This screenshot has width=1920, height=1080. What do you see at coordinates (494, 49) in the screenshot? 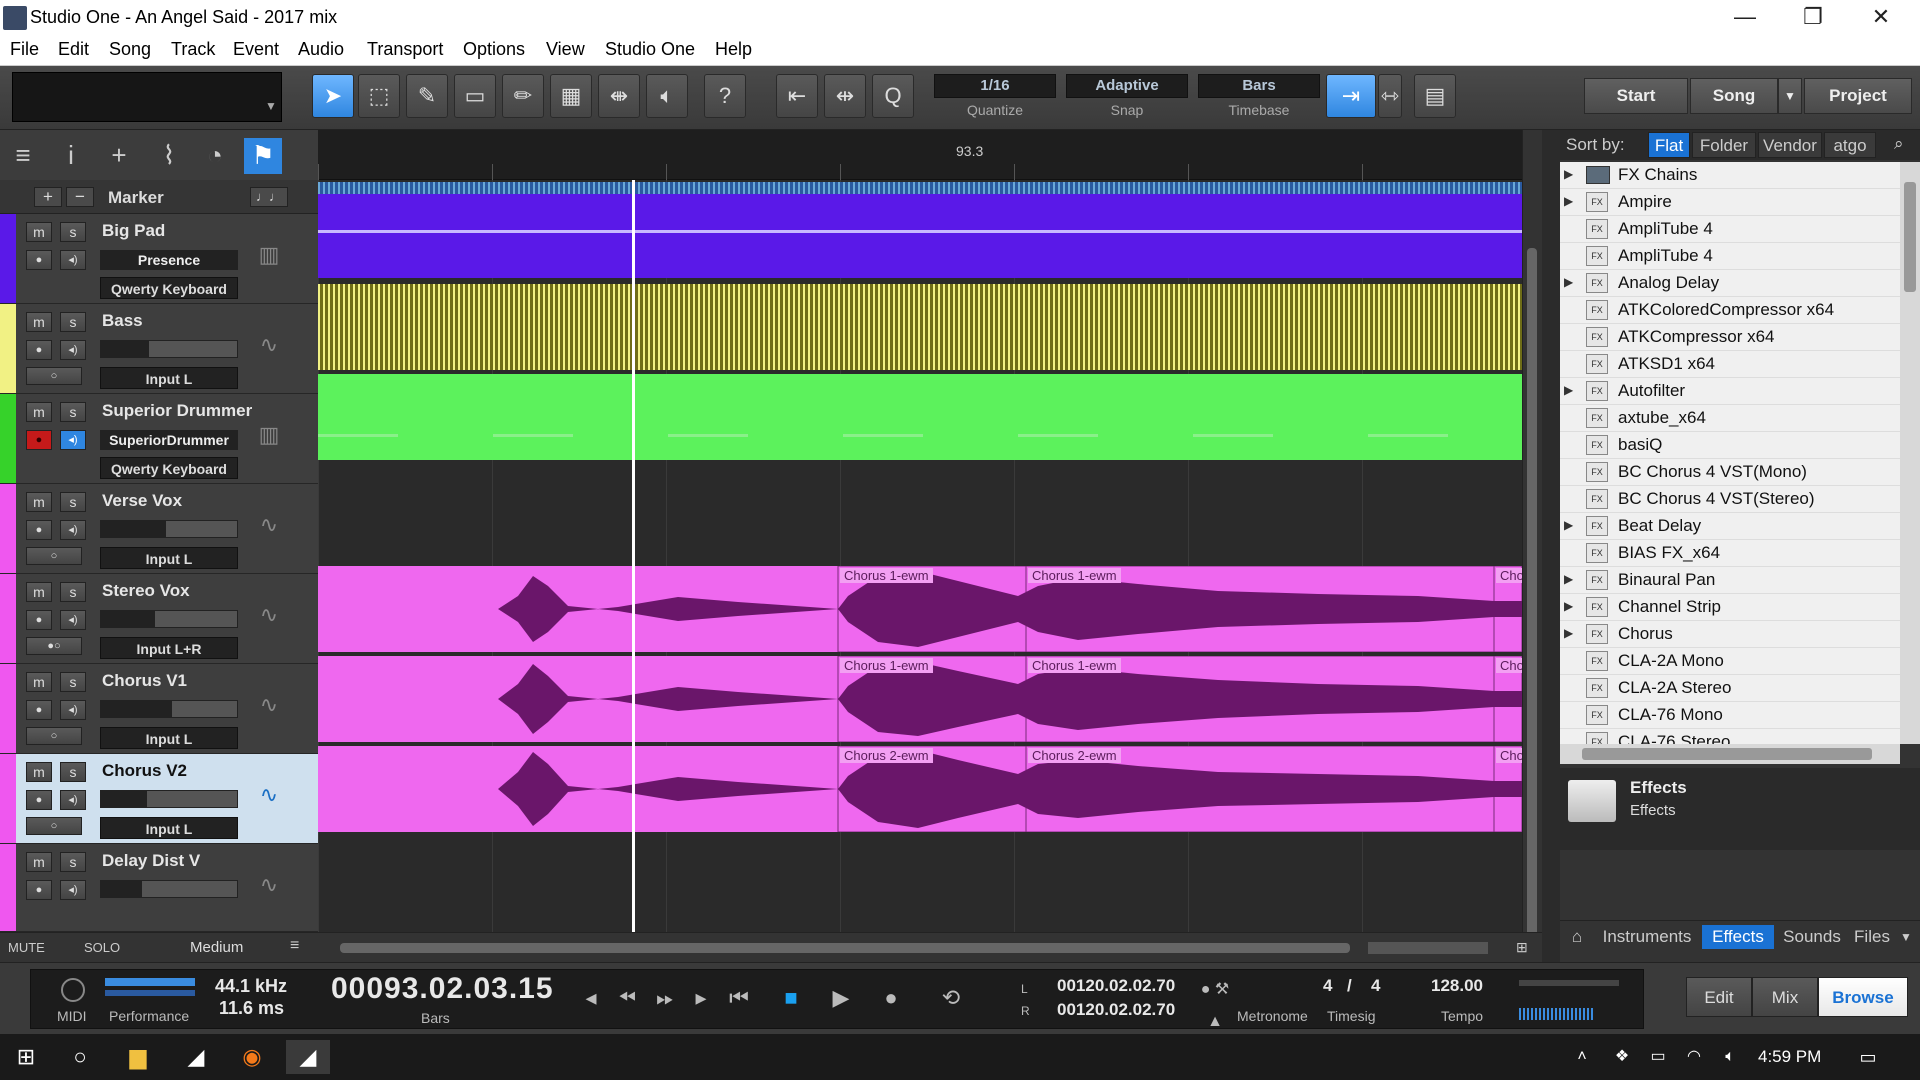
I see `menu-options: Options` at bounding box center [494, 49].